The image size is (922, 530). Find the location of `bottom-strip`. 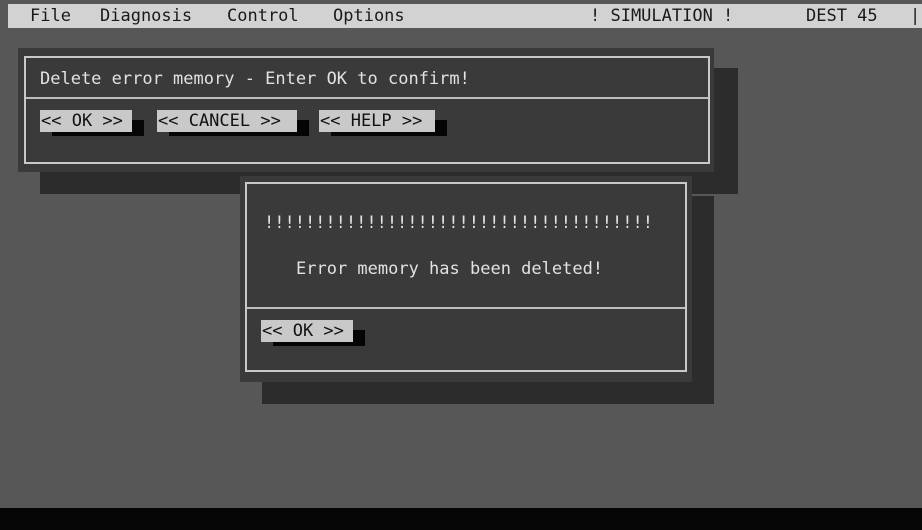

bottom-strip is located at coordinates (461, 519).